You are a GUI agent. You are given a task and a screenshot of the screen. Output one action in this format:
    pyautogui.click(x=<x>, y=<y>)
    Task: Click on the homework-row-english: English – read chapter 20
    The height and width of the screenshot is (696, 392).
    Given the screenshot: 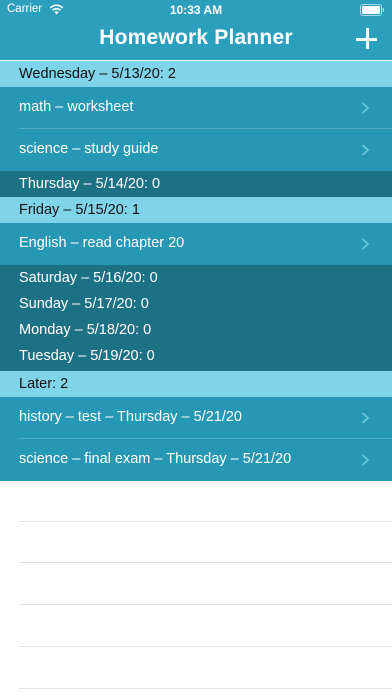 What is the action you would take?
    pyautogui.click(x=196, y=244)
    